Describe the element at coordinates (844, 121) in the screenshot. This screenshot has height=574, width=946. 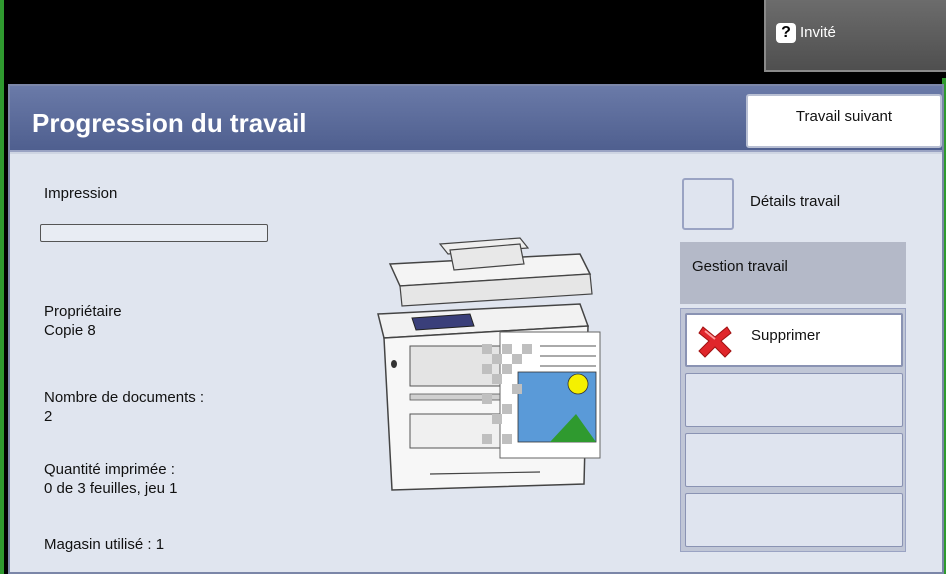
I see `next-job-button: Travail suivant` at that location.